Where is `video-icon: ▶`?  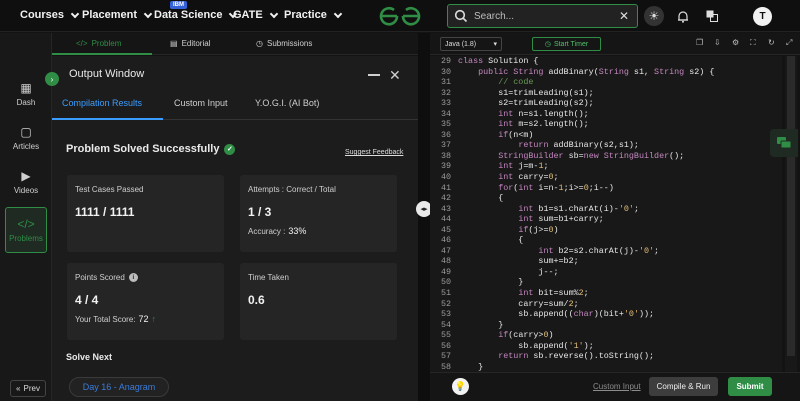 video-icon: ▶ is located at coordinates (26, 176).